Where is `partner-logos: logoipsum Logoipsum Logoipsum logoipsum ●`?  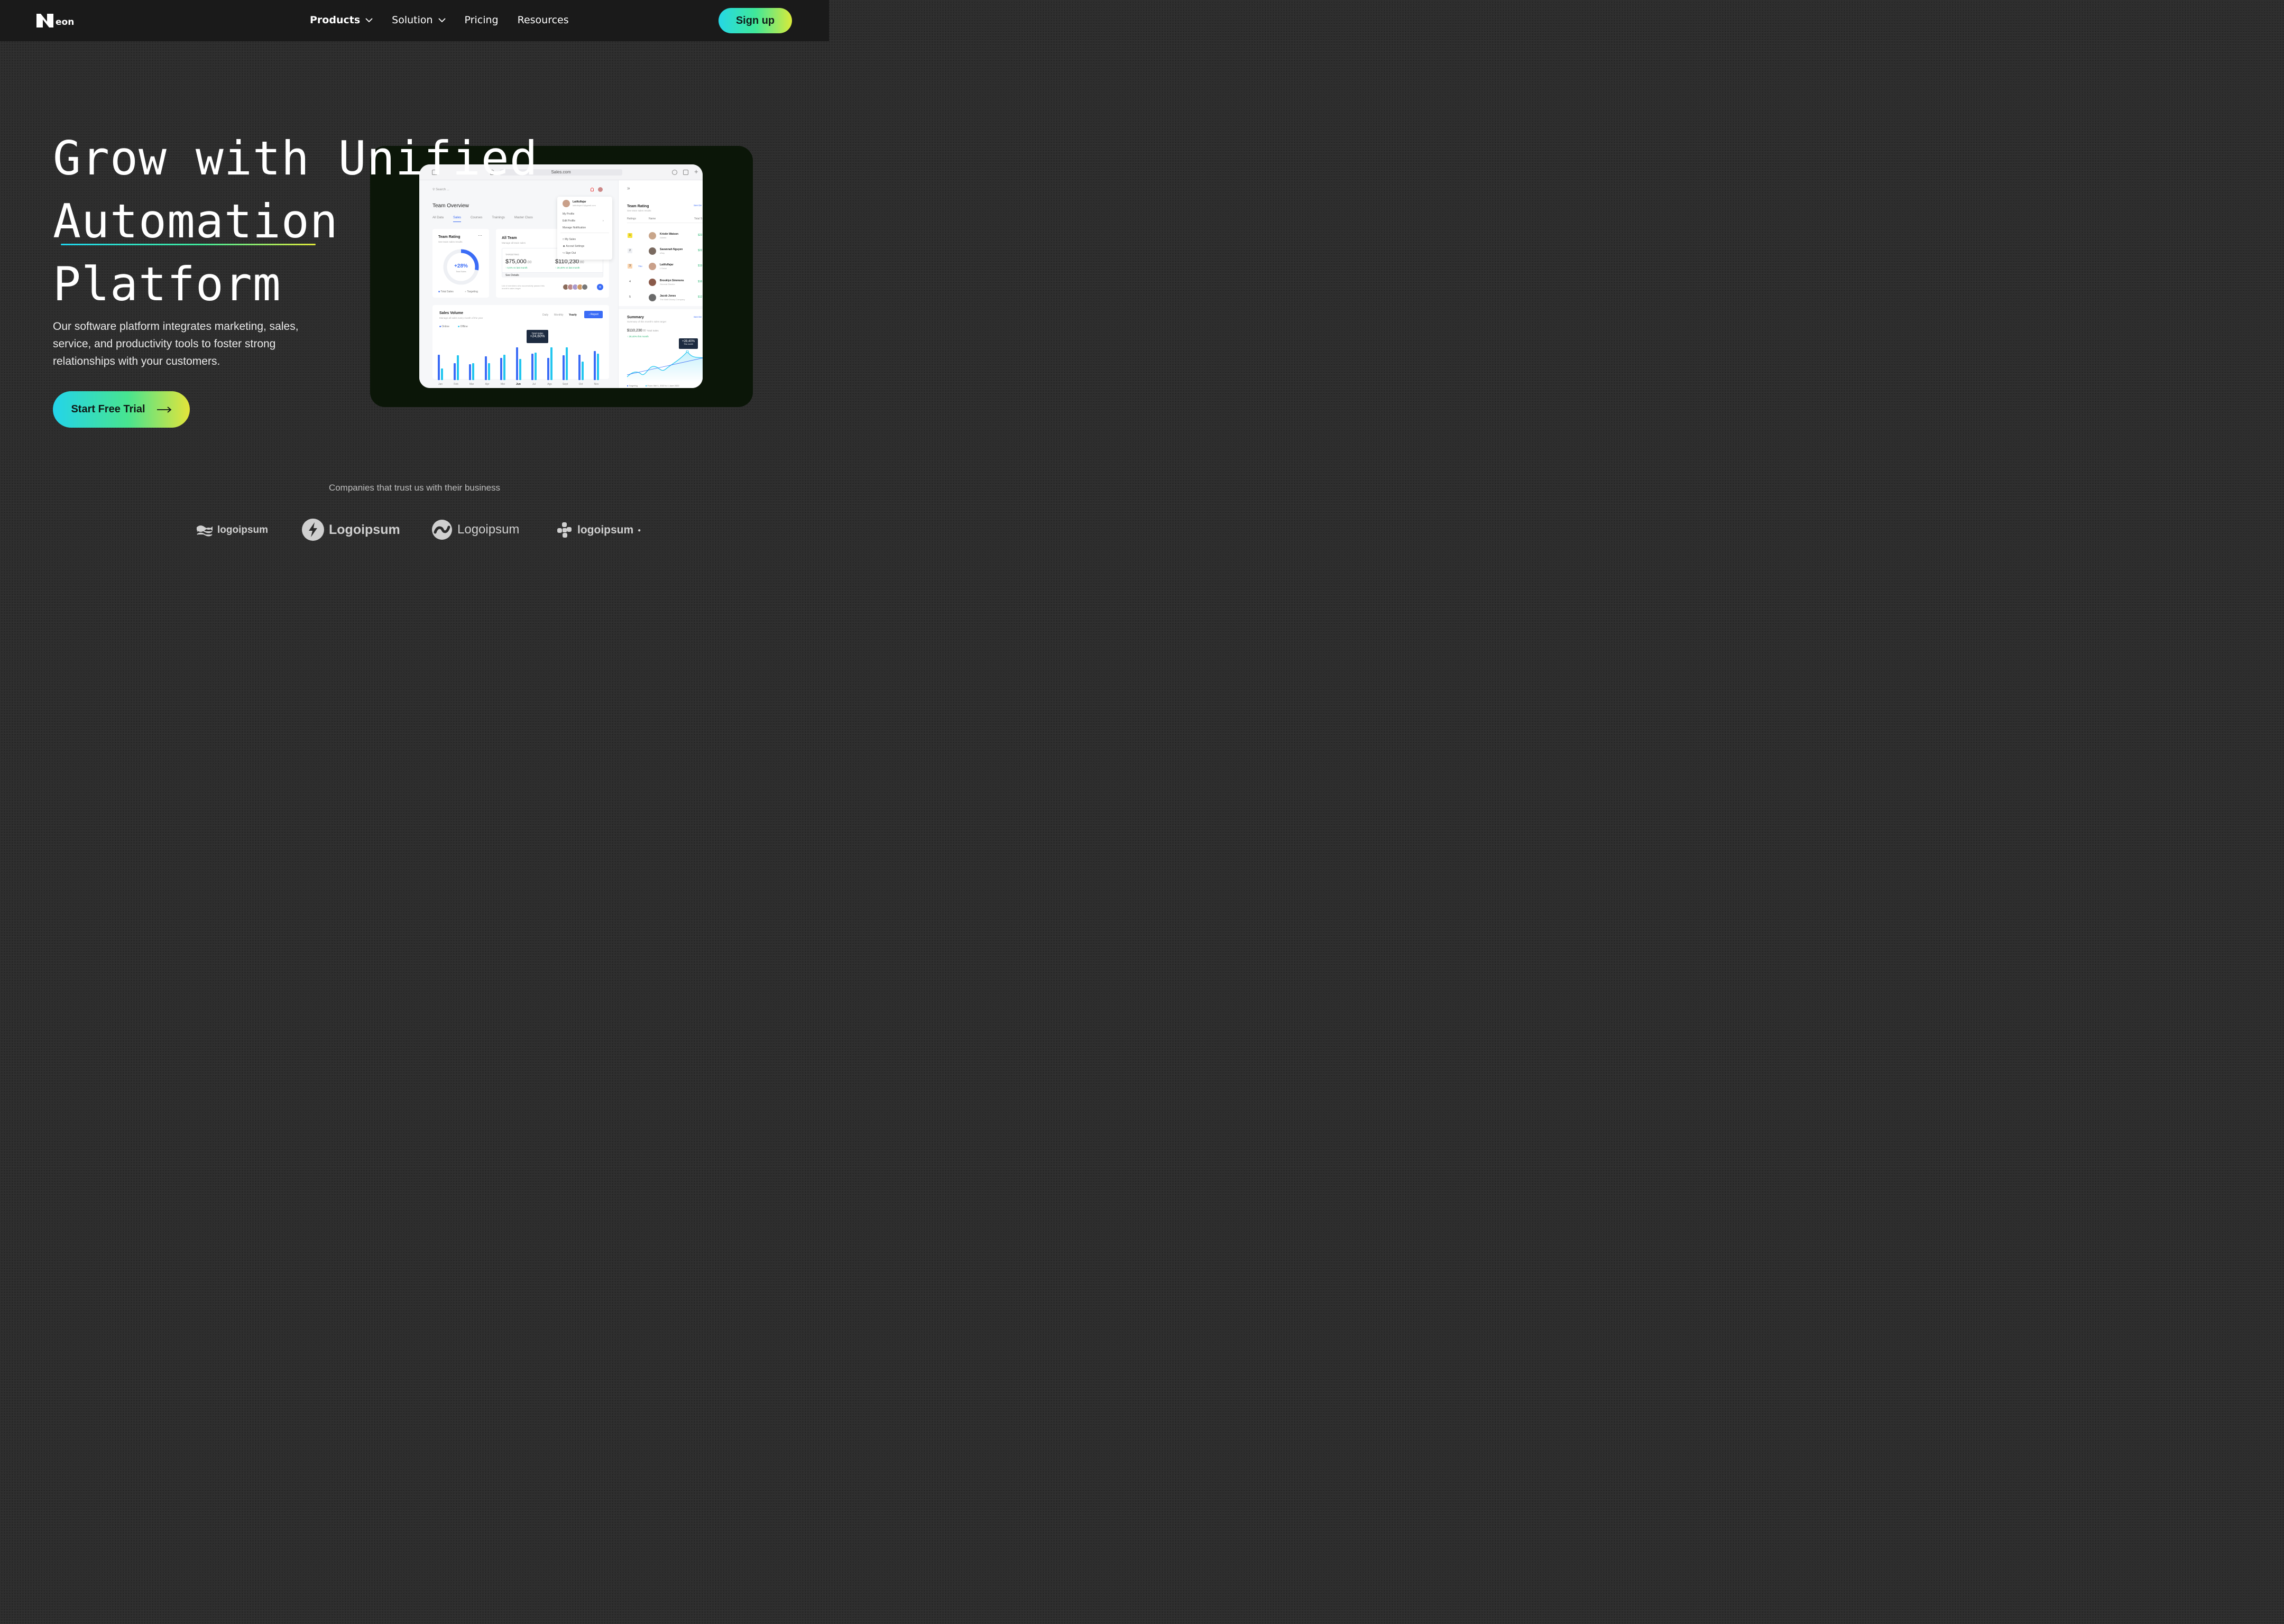
partner-logos: logoipsum Logoipsum Logoipsum logoipsum ● is located at coordinates (414, 530).